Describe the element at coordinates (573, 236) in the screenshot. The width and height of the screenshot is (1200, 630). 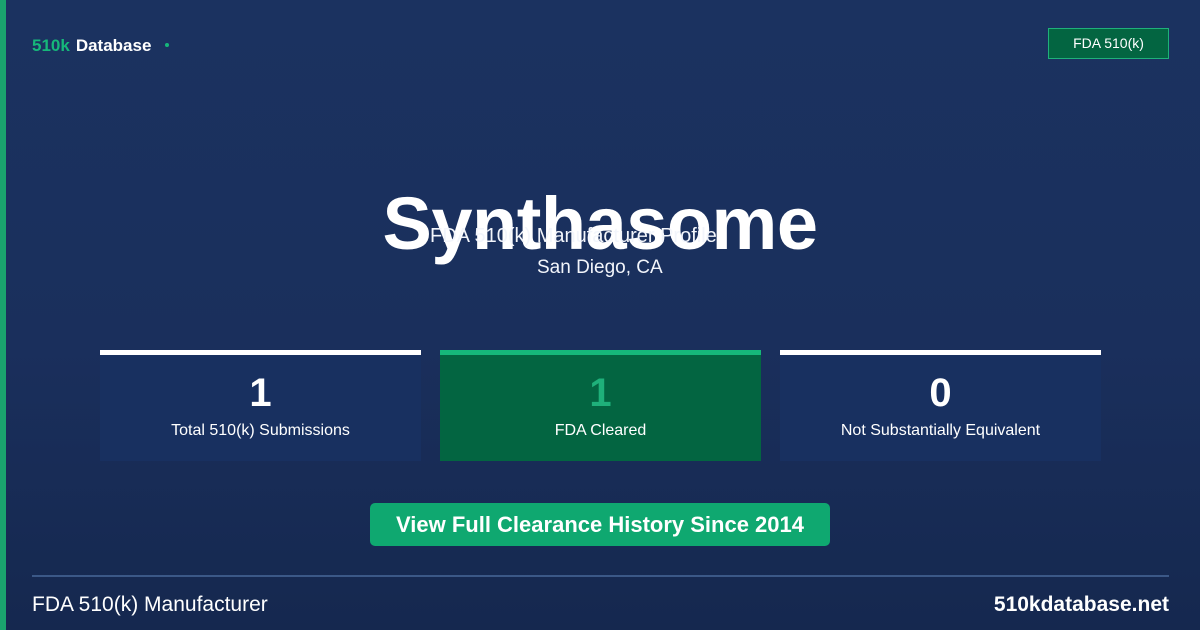
I see `profile-subtitle: FDA 510(k) Manufacturer Profile` at that location.